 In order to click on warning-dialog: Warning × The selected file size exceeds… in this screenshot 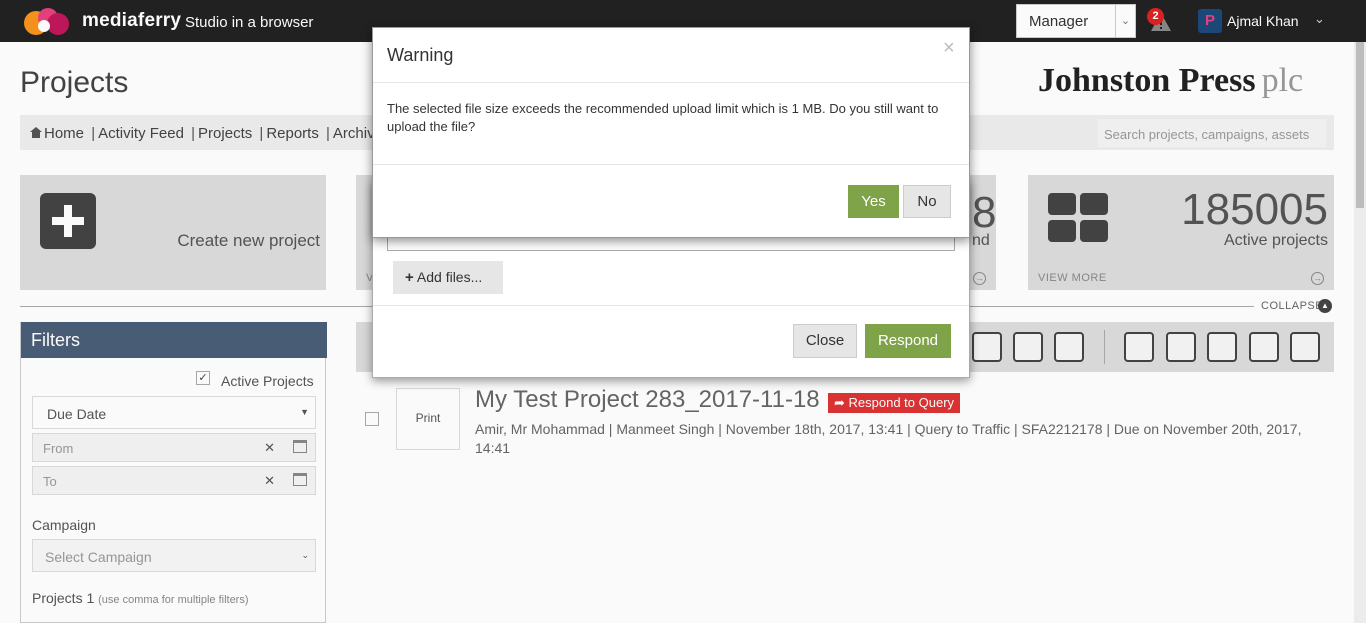, I will do `click(671, 132)`.